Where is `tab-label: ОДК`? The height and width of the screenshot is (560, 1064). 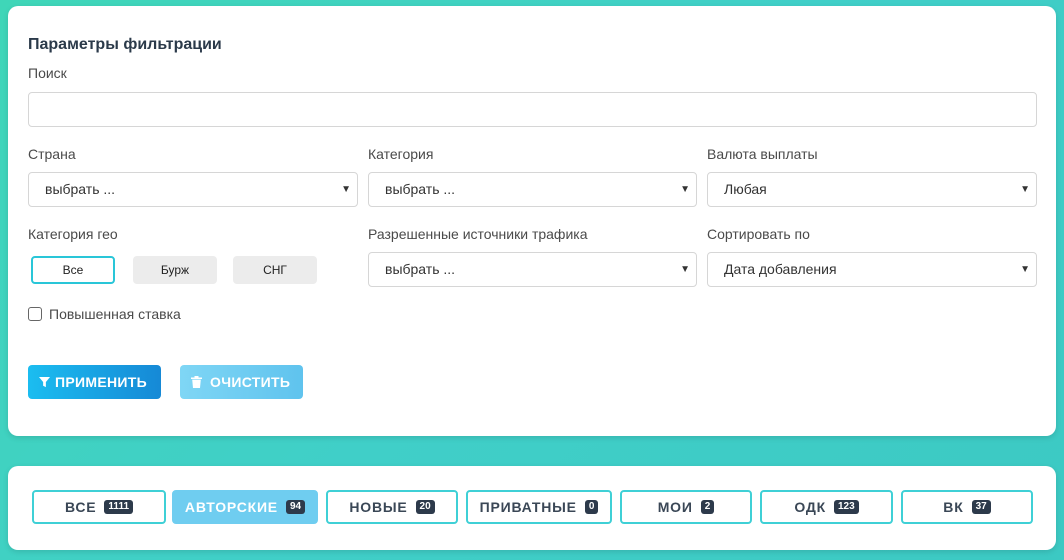
tab-label: ОДК is located at coordinates (810, 507).